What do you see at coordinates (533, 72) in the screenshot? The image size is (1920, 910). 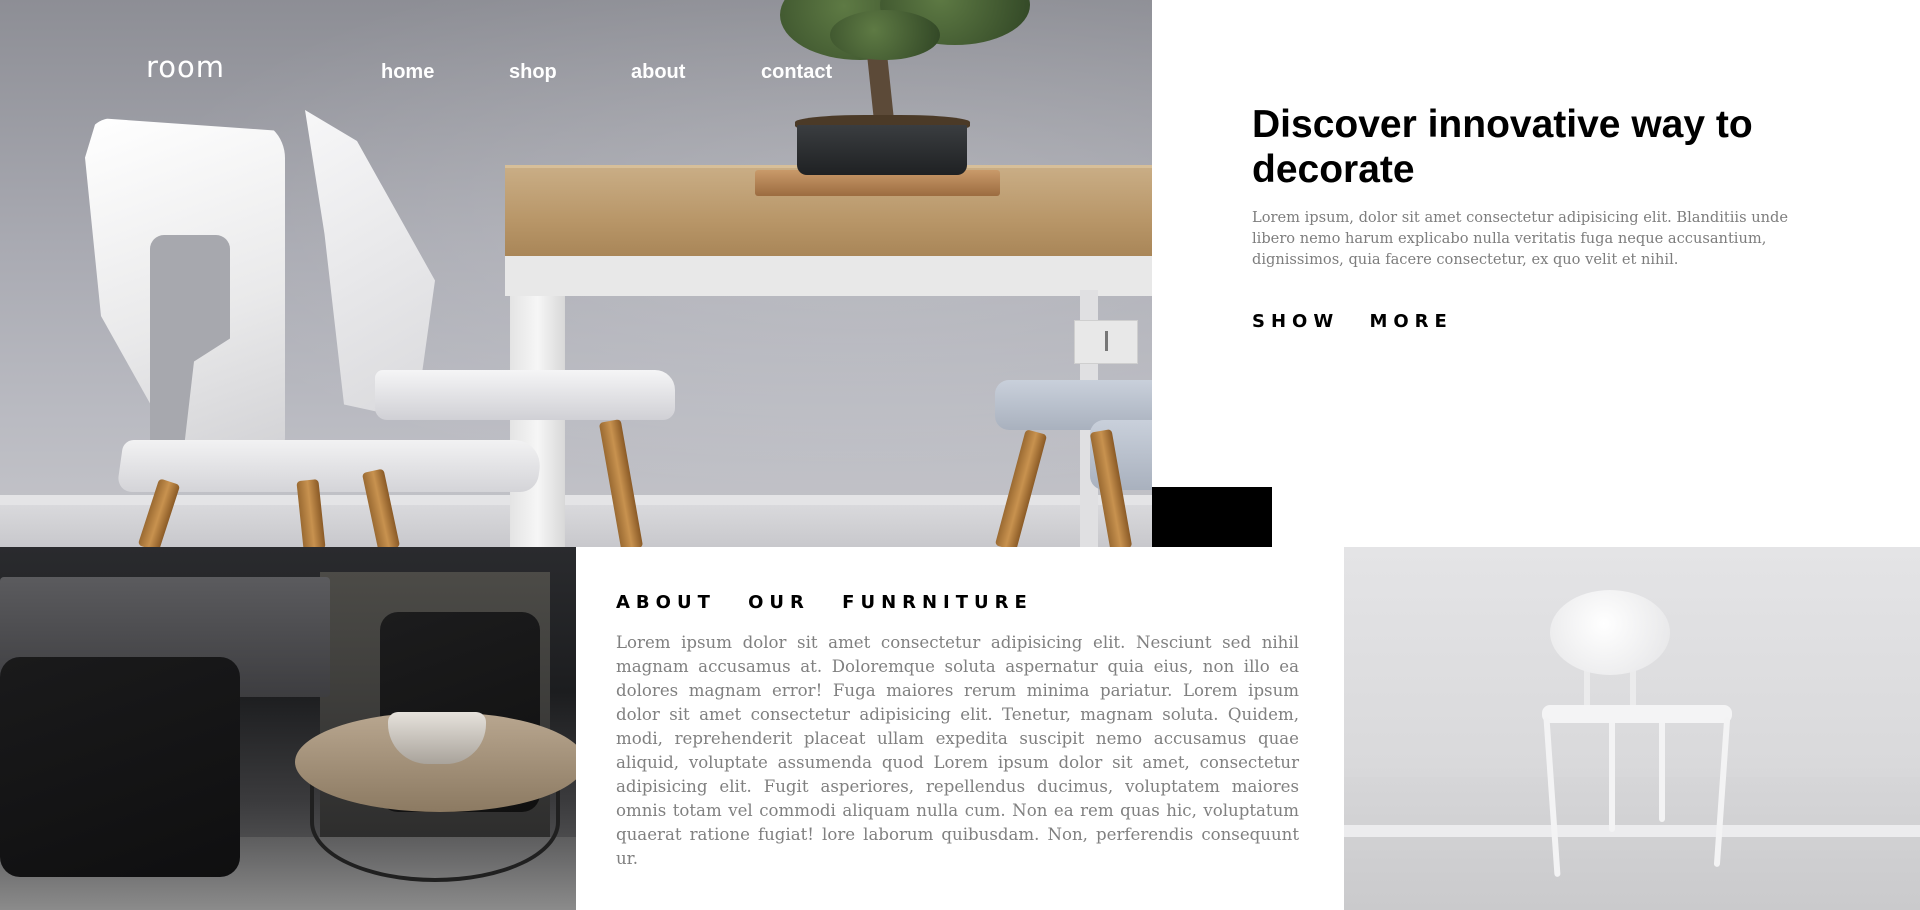 I see `nav-shop-link: shop` at bounding box center [533, 72].